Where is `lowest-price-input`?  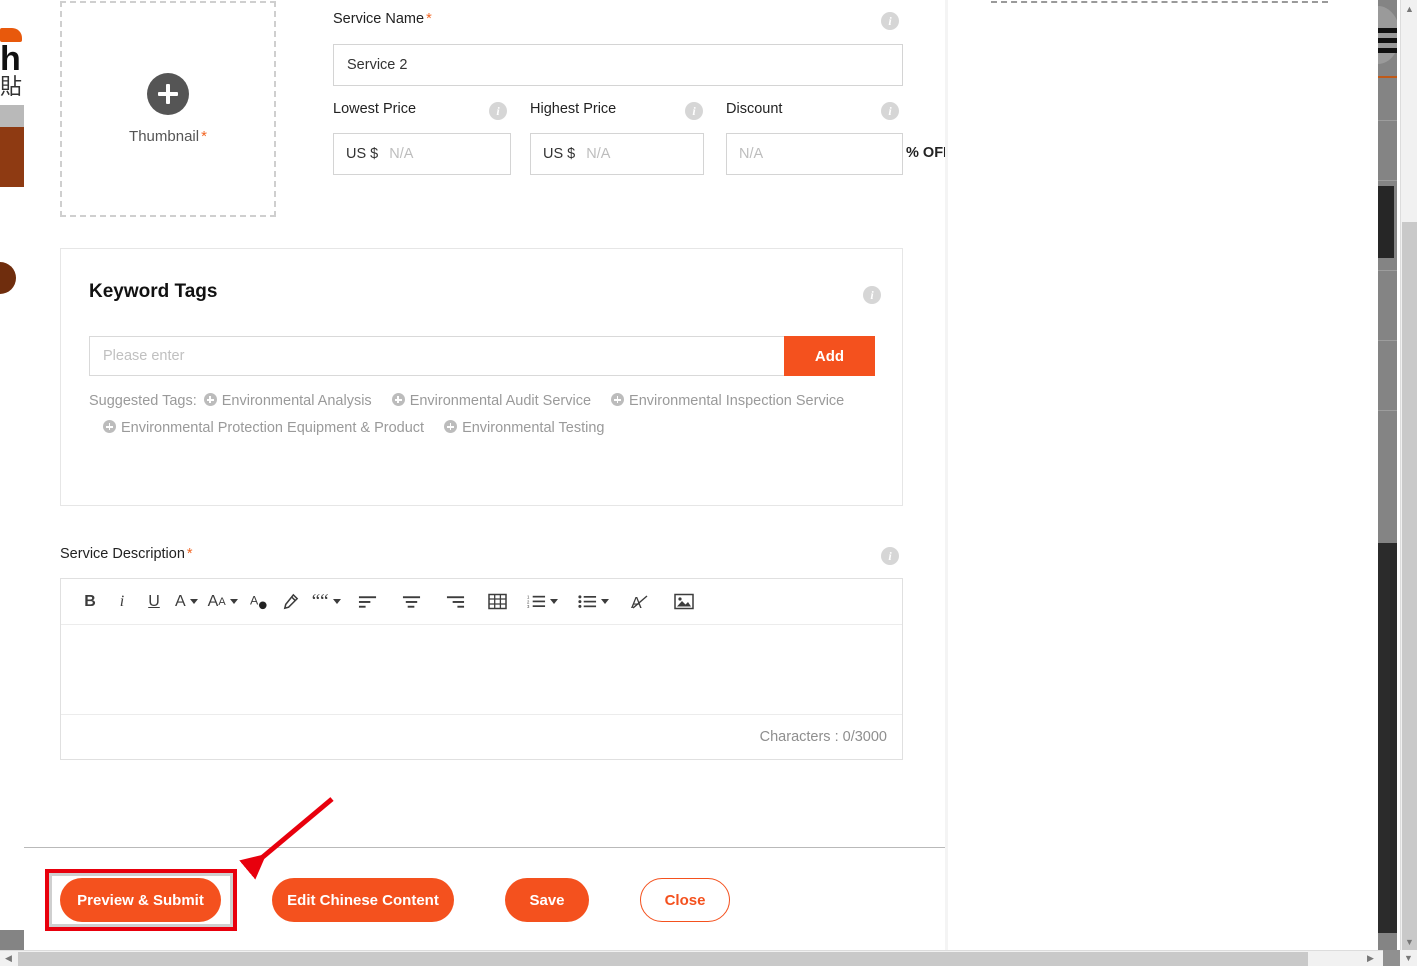
lowest-price-input is located at coordinates (448, 154).